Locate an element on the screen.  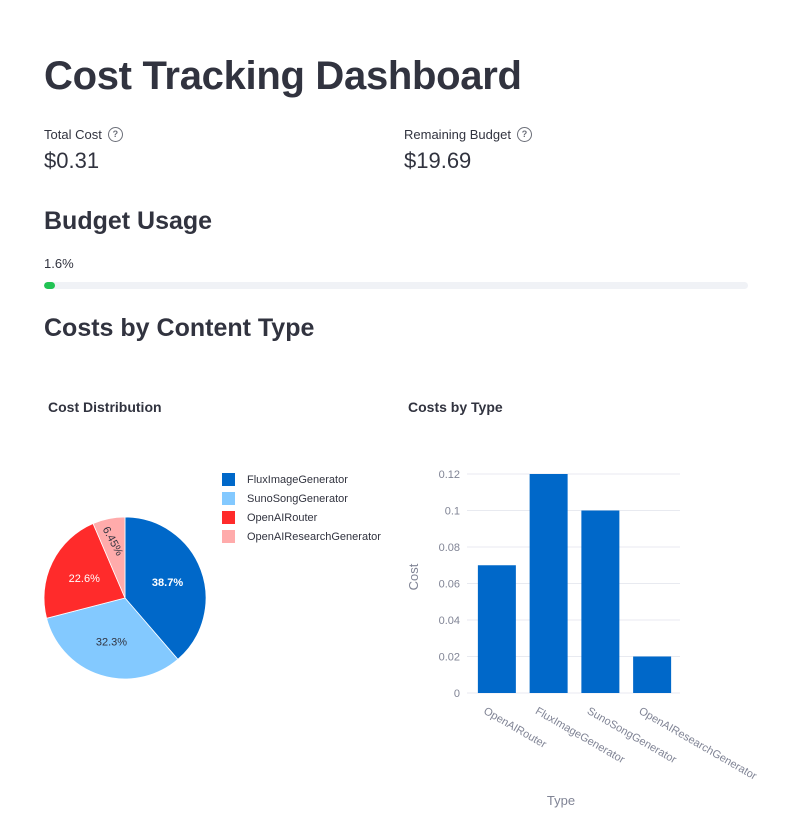
budget-progress-bar is located at coordinates (396, 285).